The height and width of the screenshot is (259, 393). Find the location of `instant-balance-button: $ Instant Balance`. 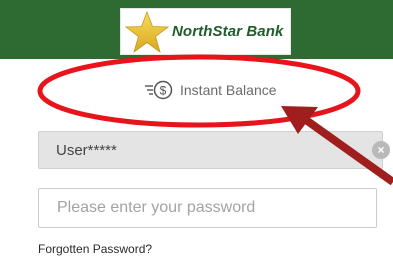

instant-balance-button: $ Instant Balance is located at coordinates (210, 90).